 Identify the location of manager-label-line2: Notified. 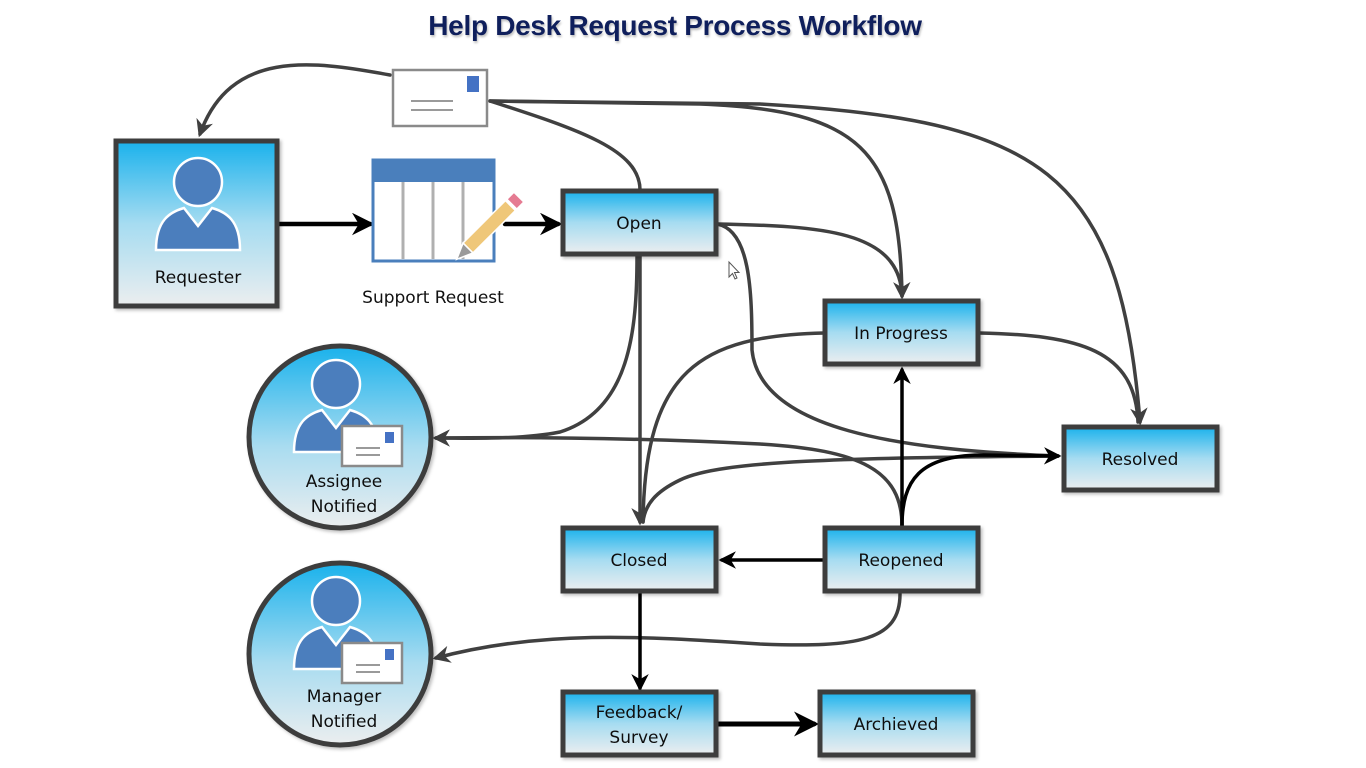
(344, 722).